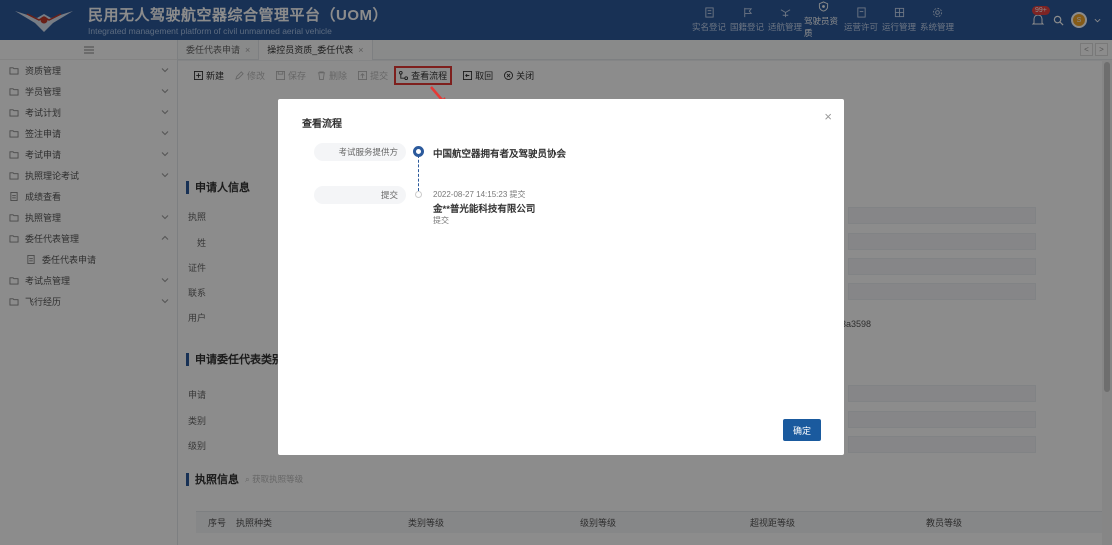 This screenshot has height=545, width=1112. I want to click on step-name: 中国航空器拥有者及驾驶员协会, so click(500, 154).